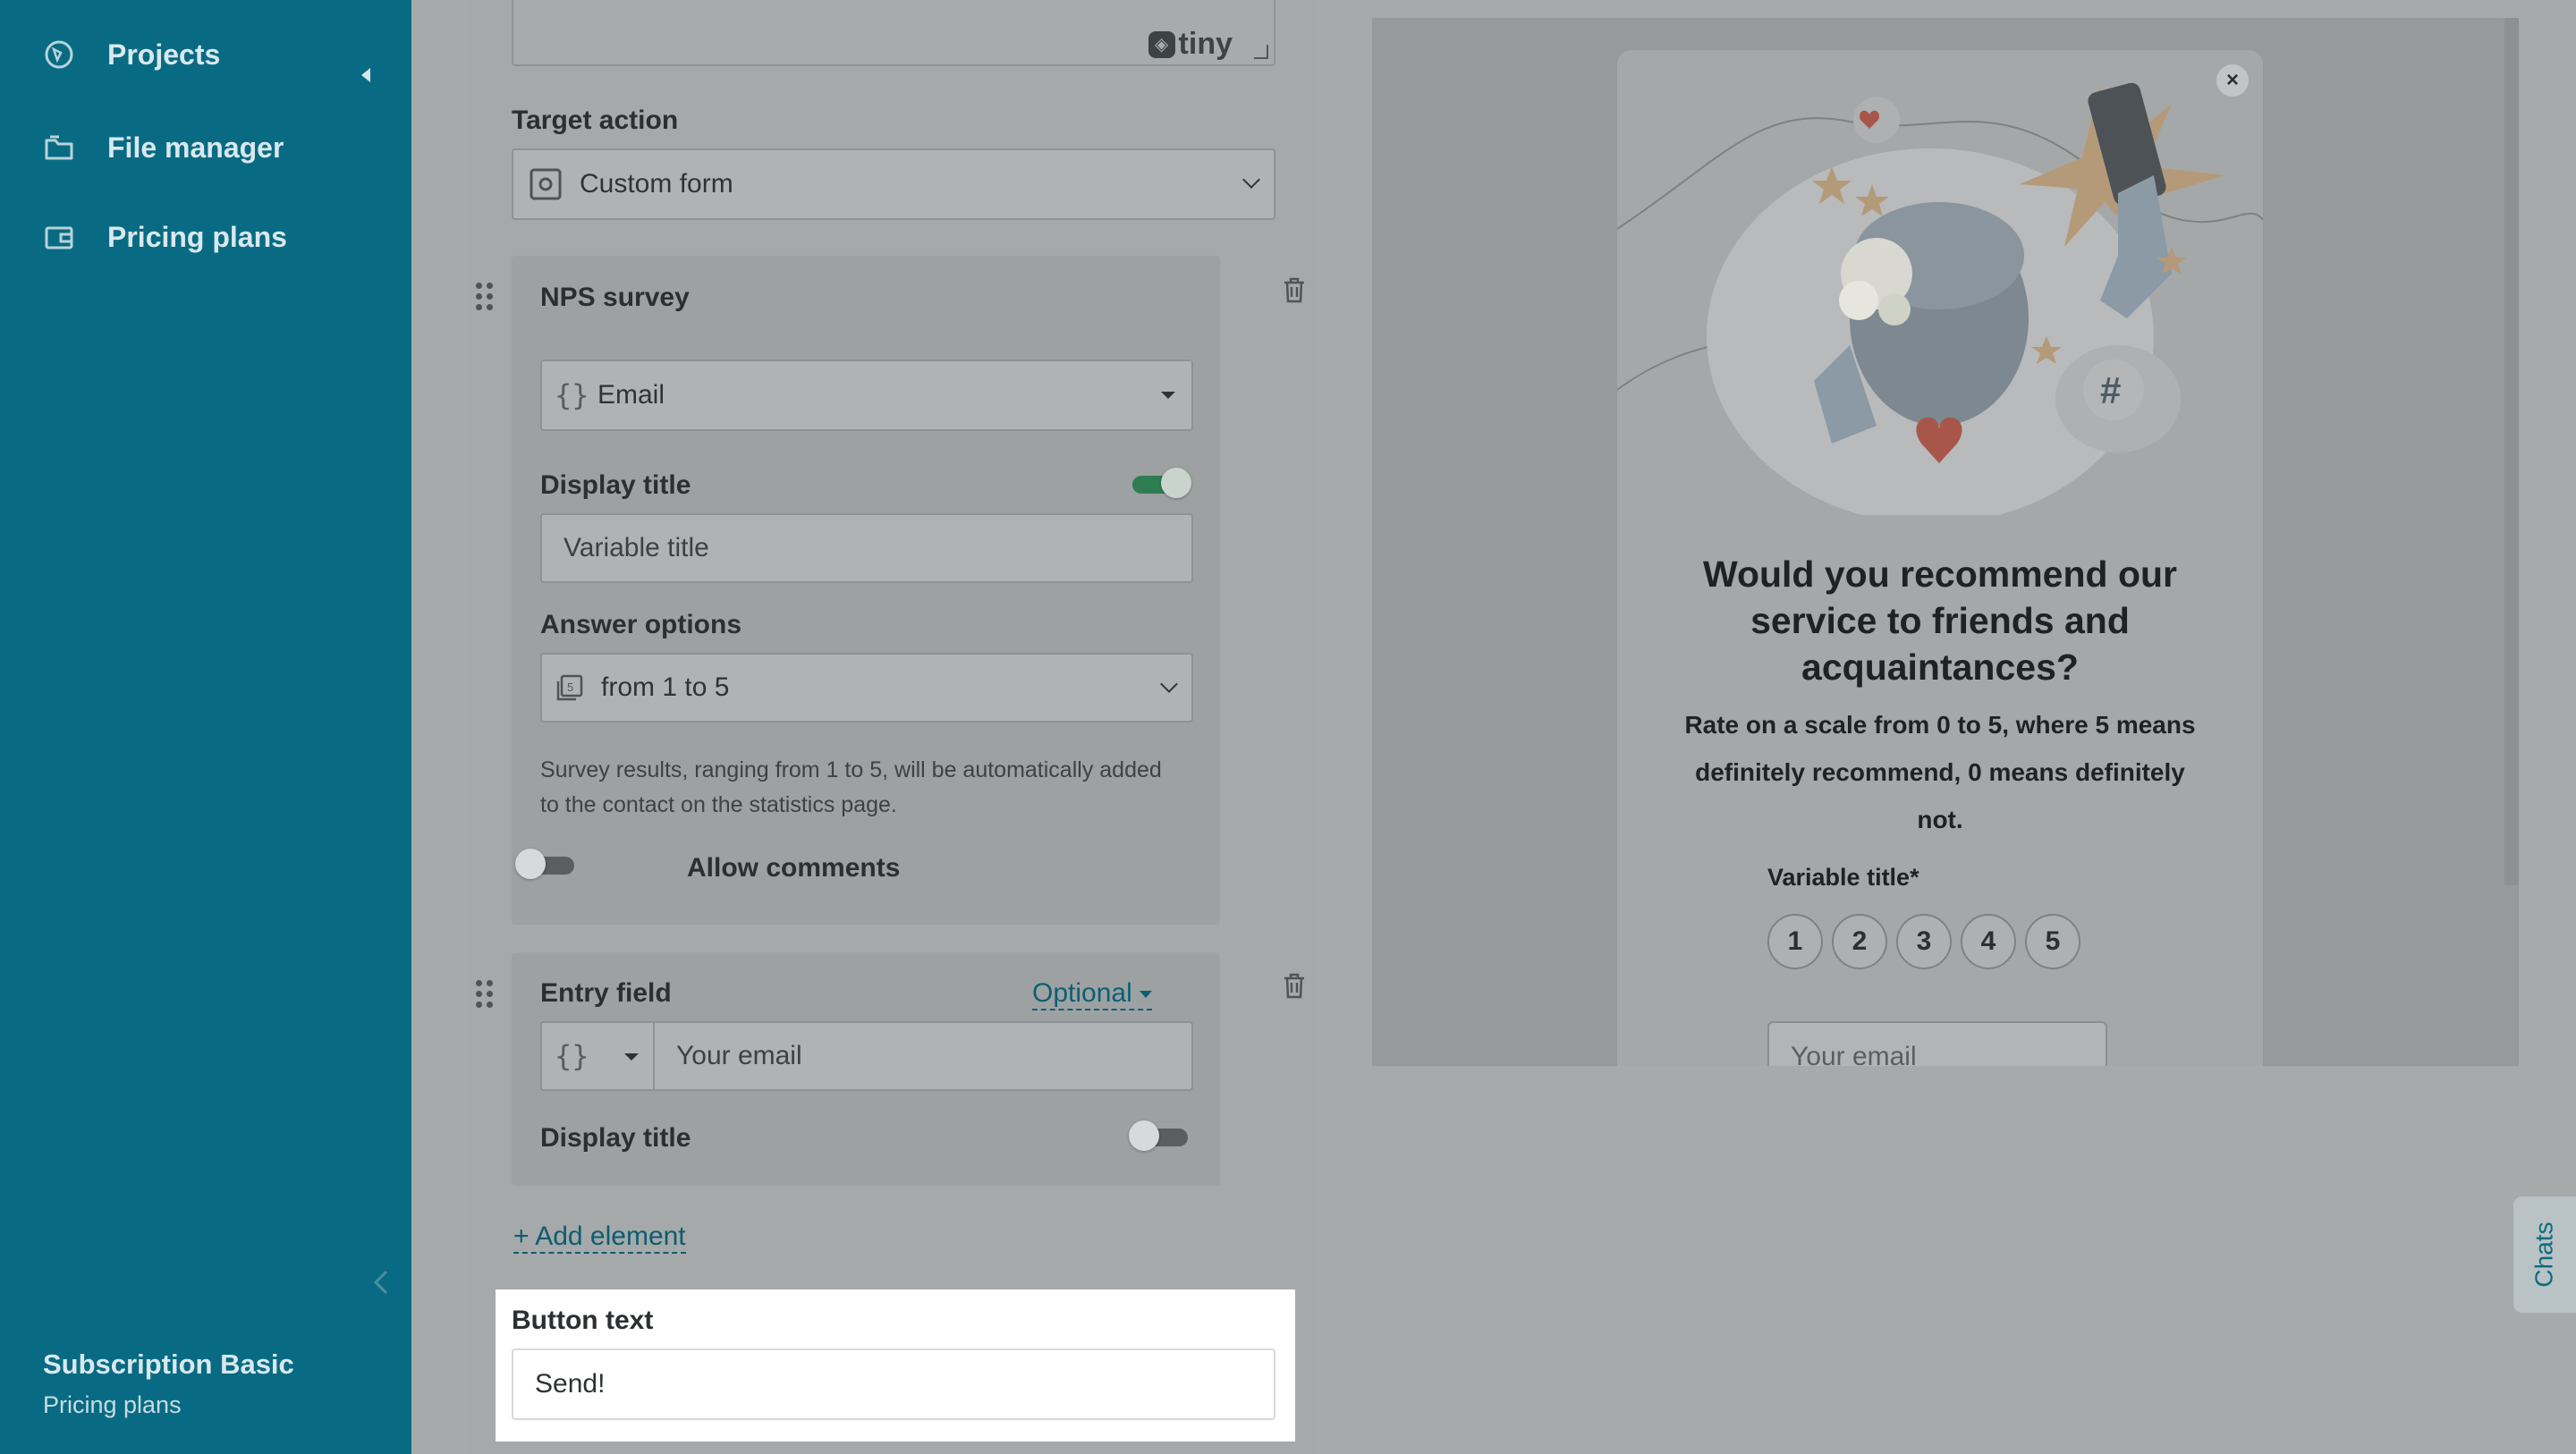 Image resolution: width=2576 pixels, height=1454 pixels. Describe the element at coordinates (1161, 44) in the screenshot. I see `tiny-mark-icon: ◈` at that location.